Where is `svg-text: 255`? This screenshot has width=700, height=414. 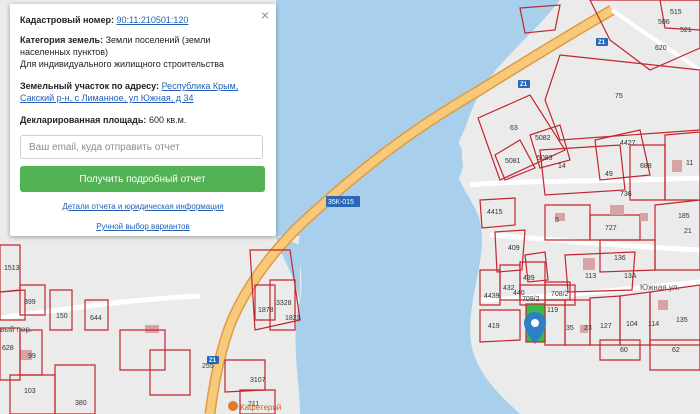
svg-text: 255 is located at coordinates (208, 366).